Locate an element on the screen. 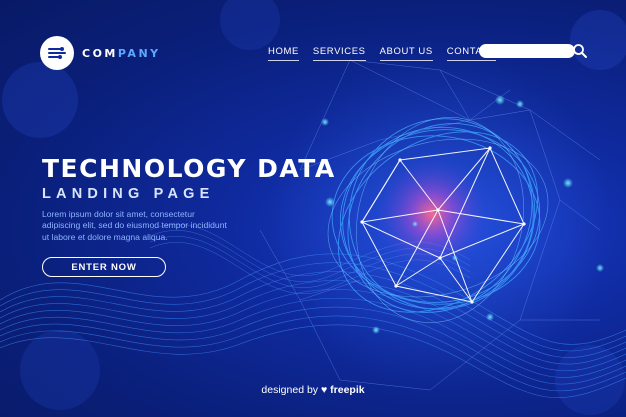  logo-text: COMPANY is located at coordinates (121, 53).